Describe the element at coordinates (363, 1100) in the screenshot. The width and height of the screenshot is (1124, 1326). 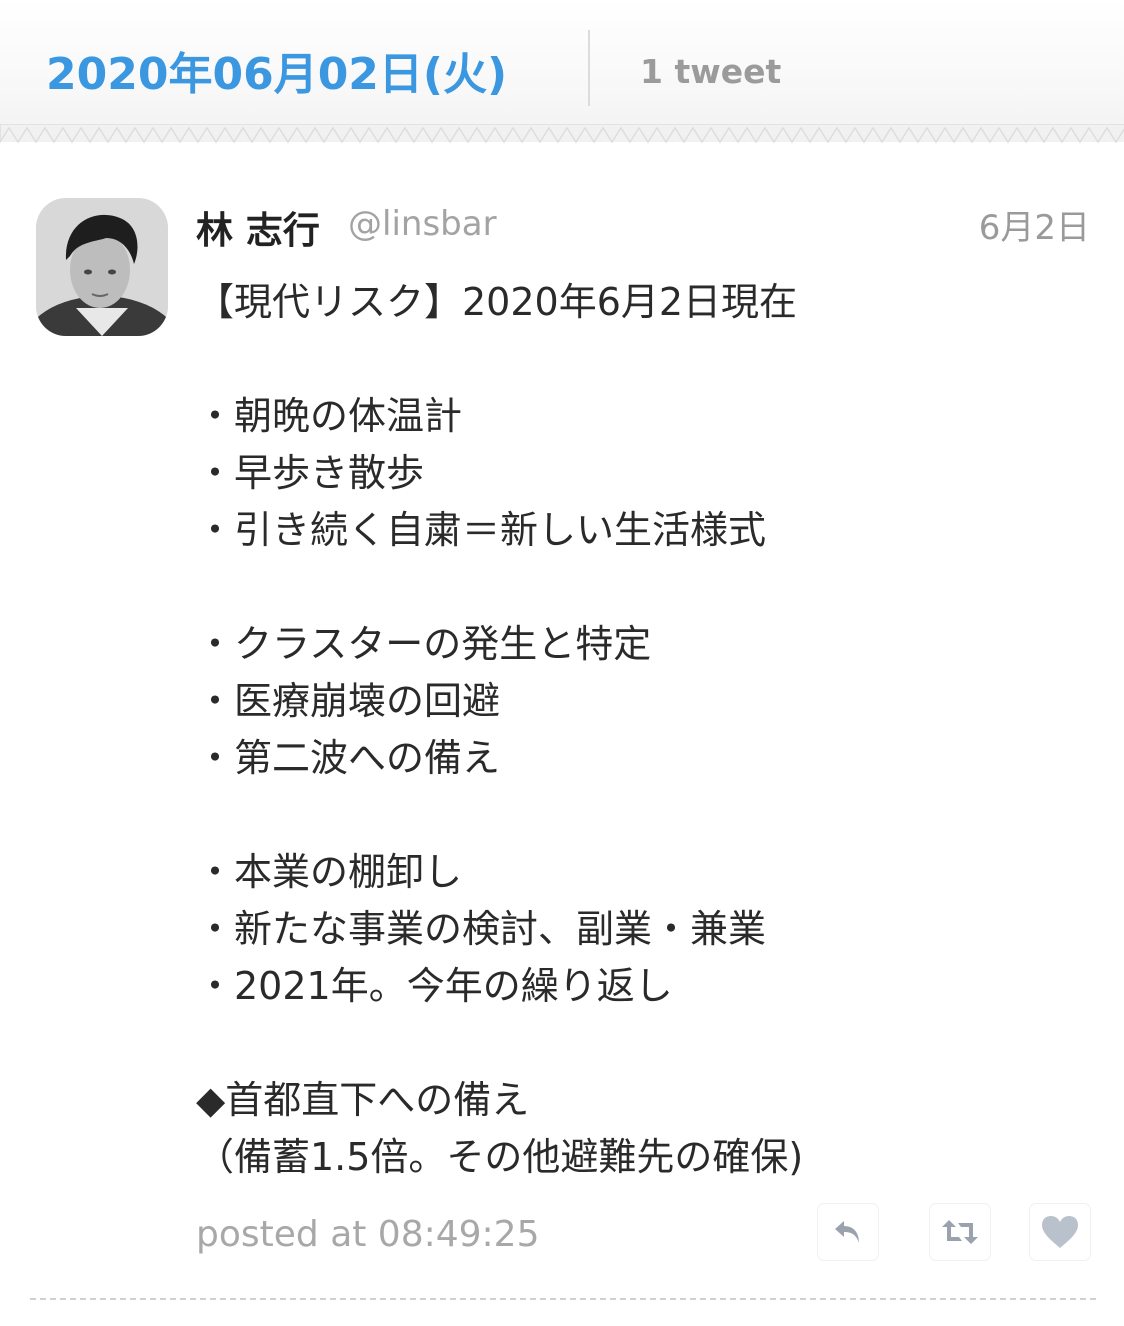
I see `tweet-line: ◆首都直下への備え` at that location.